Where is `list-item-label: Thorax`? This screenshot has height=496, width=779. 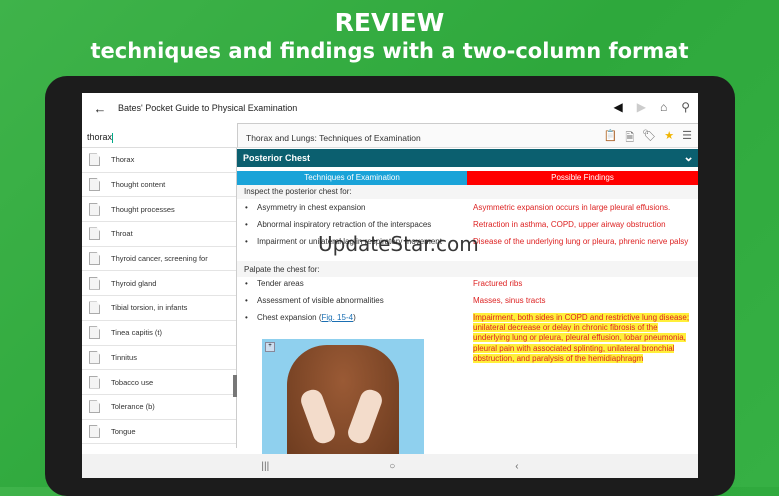 list-item-label: Thorax is located at coordinates (123, 160).